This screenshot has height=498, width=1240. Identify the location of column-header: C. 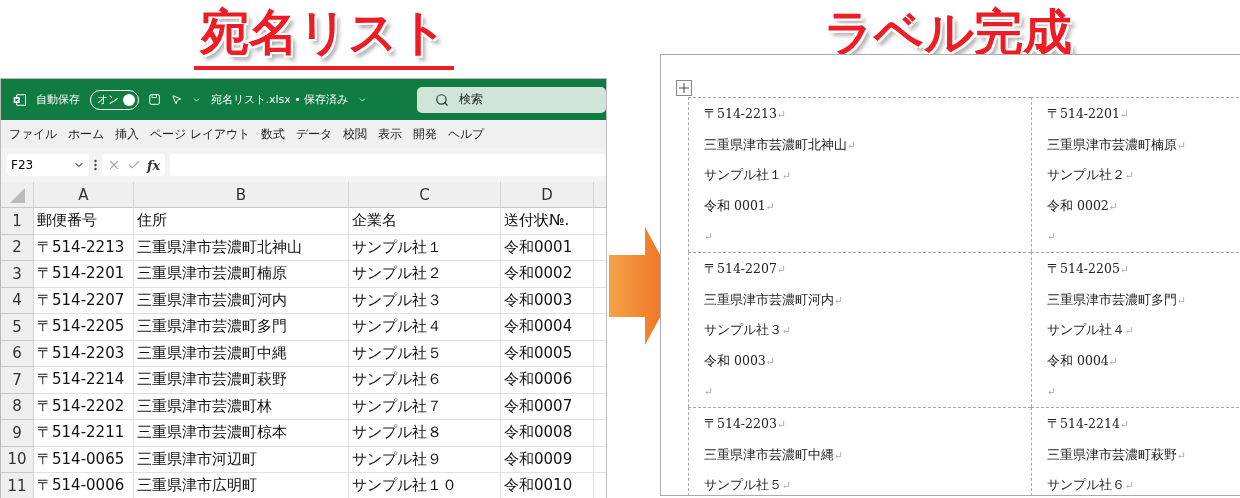
(425, 195).